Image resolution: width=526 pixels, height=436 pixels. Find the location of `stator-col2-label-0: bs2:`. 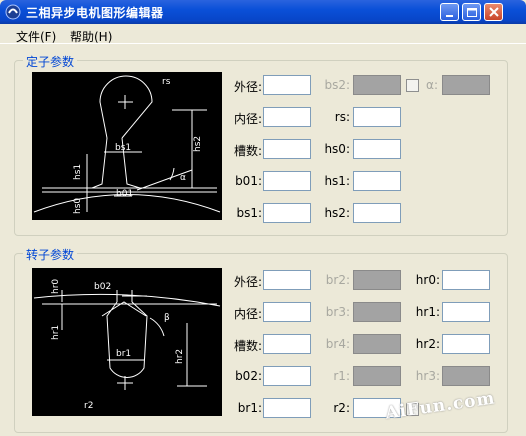

stator-col2-label-0: bs2: is located at coordinates (337, 85).